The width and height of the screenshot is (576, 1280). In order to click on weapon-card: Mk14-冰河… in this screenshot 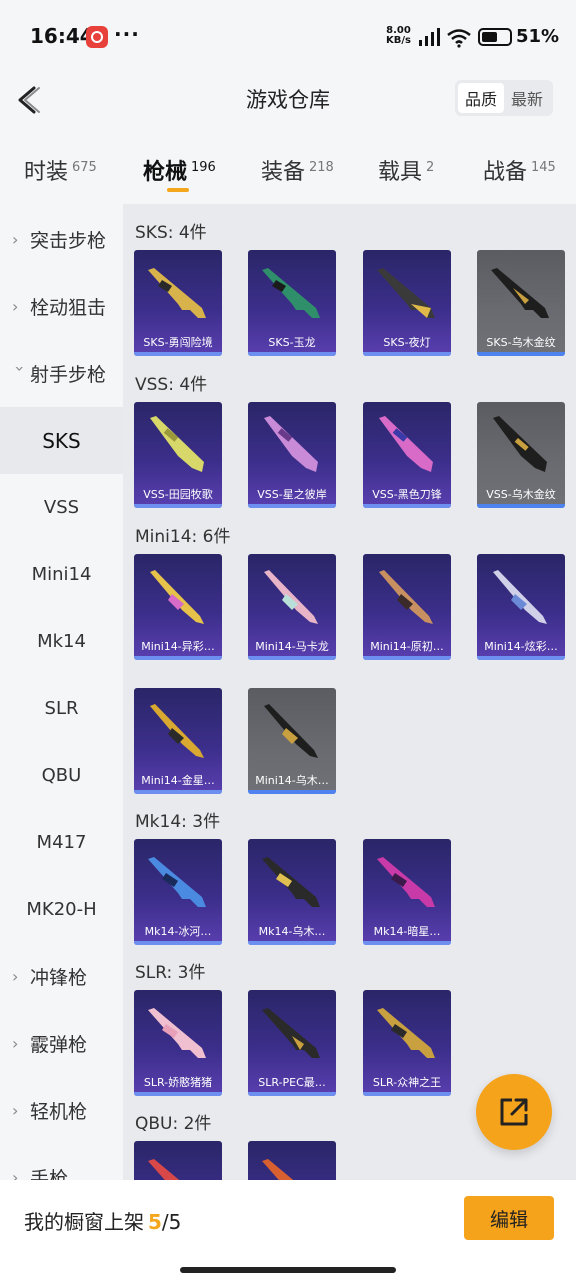, I will do `click(178, 892)`.